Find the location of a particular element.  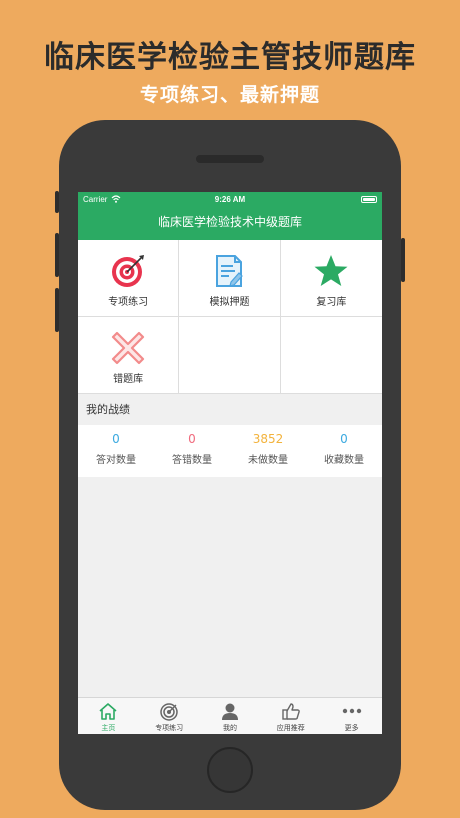

stat-wrong: 0 答错数量 is located at coordinates (192, 451).